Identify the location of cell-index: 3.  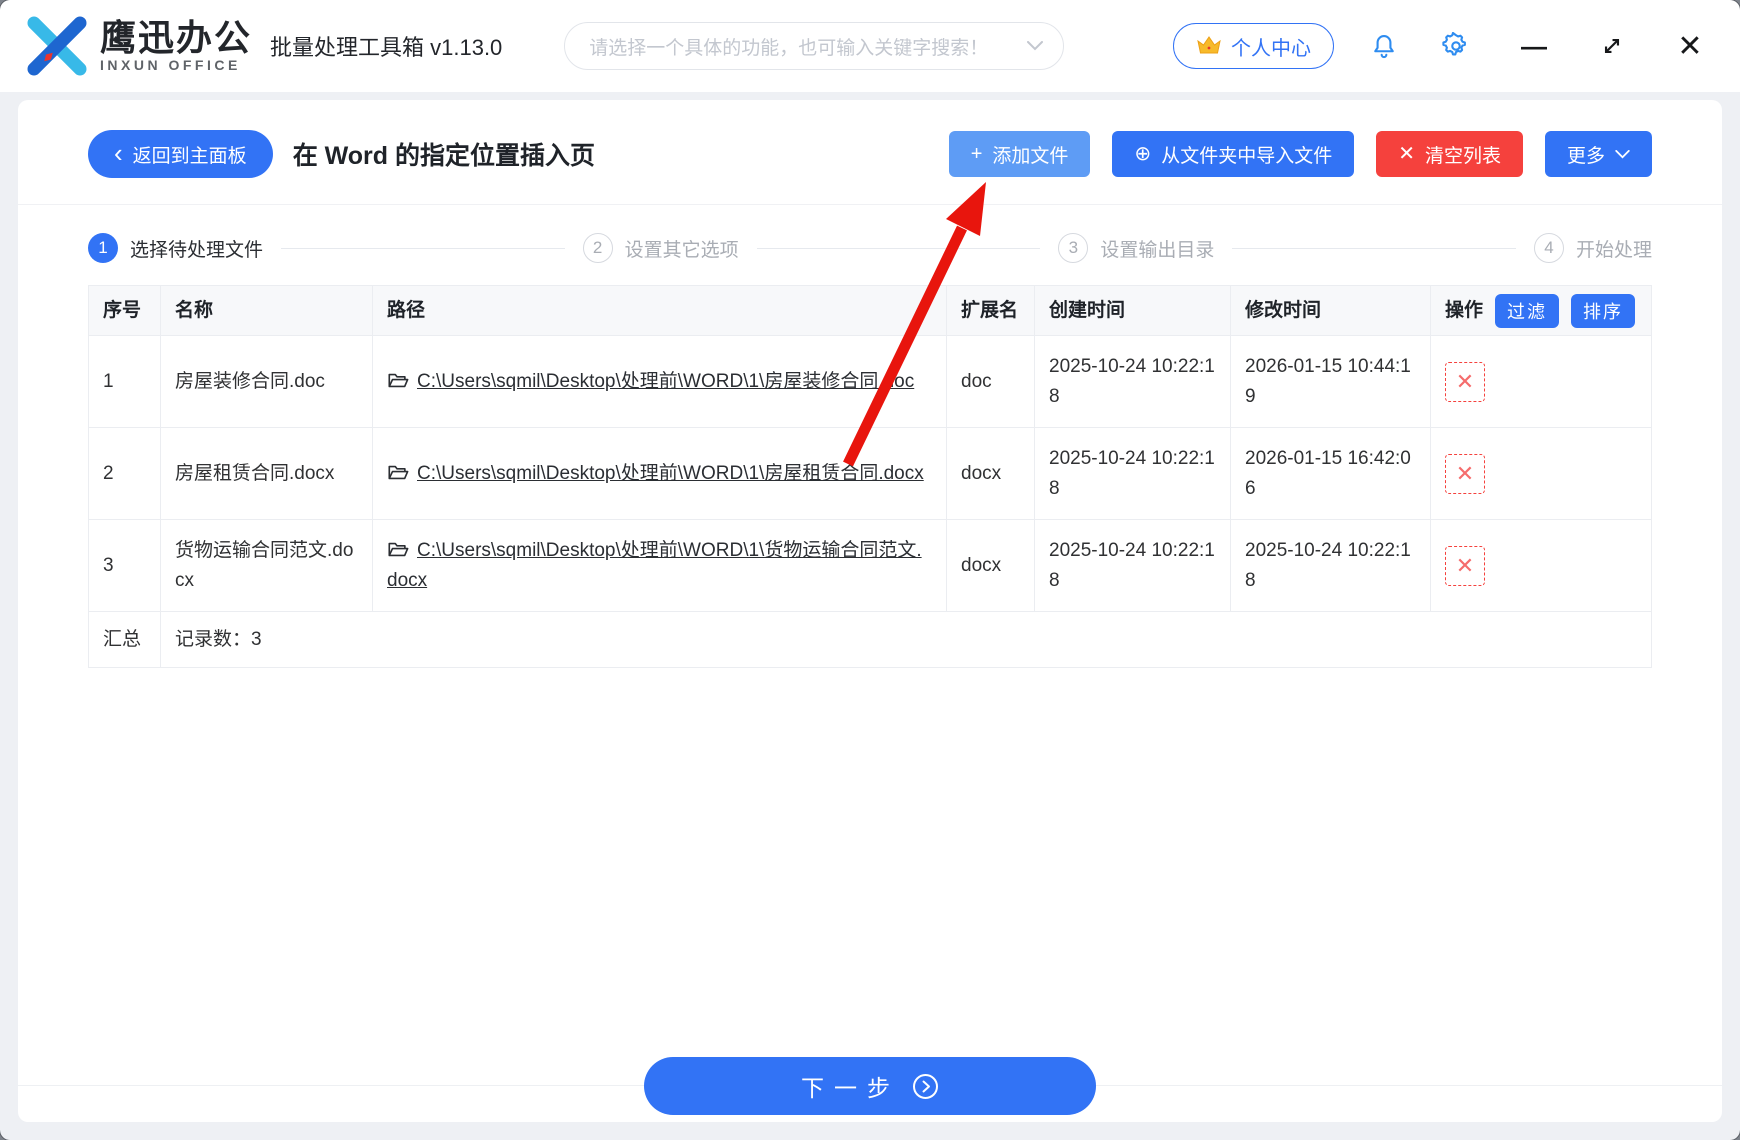
(124, 565).